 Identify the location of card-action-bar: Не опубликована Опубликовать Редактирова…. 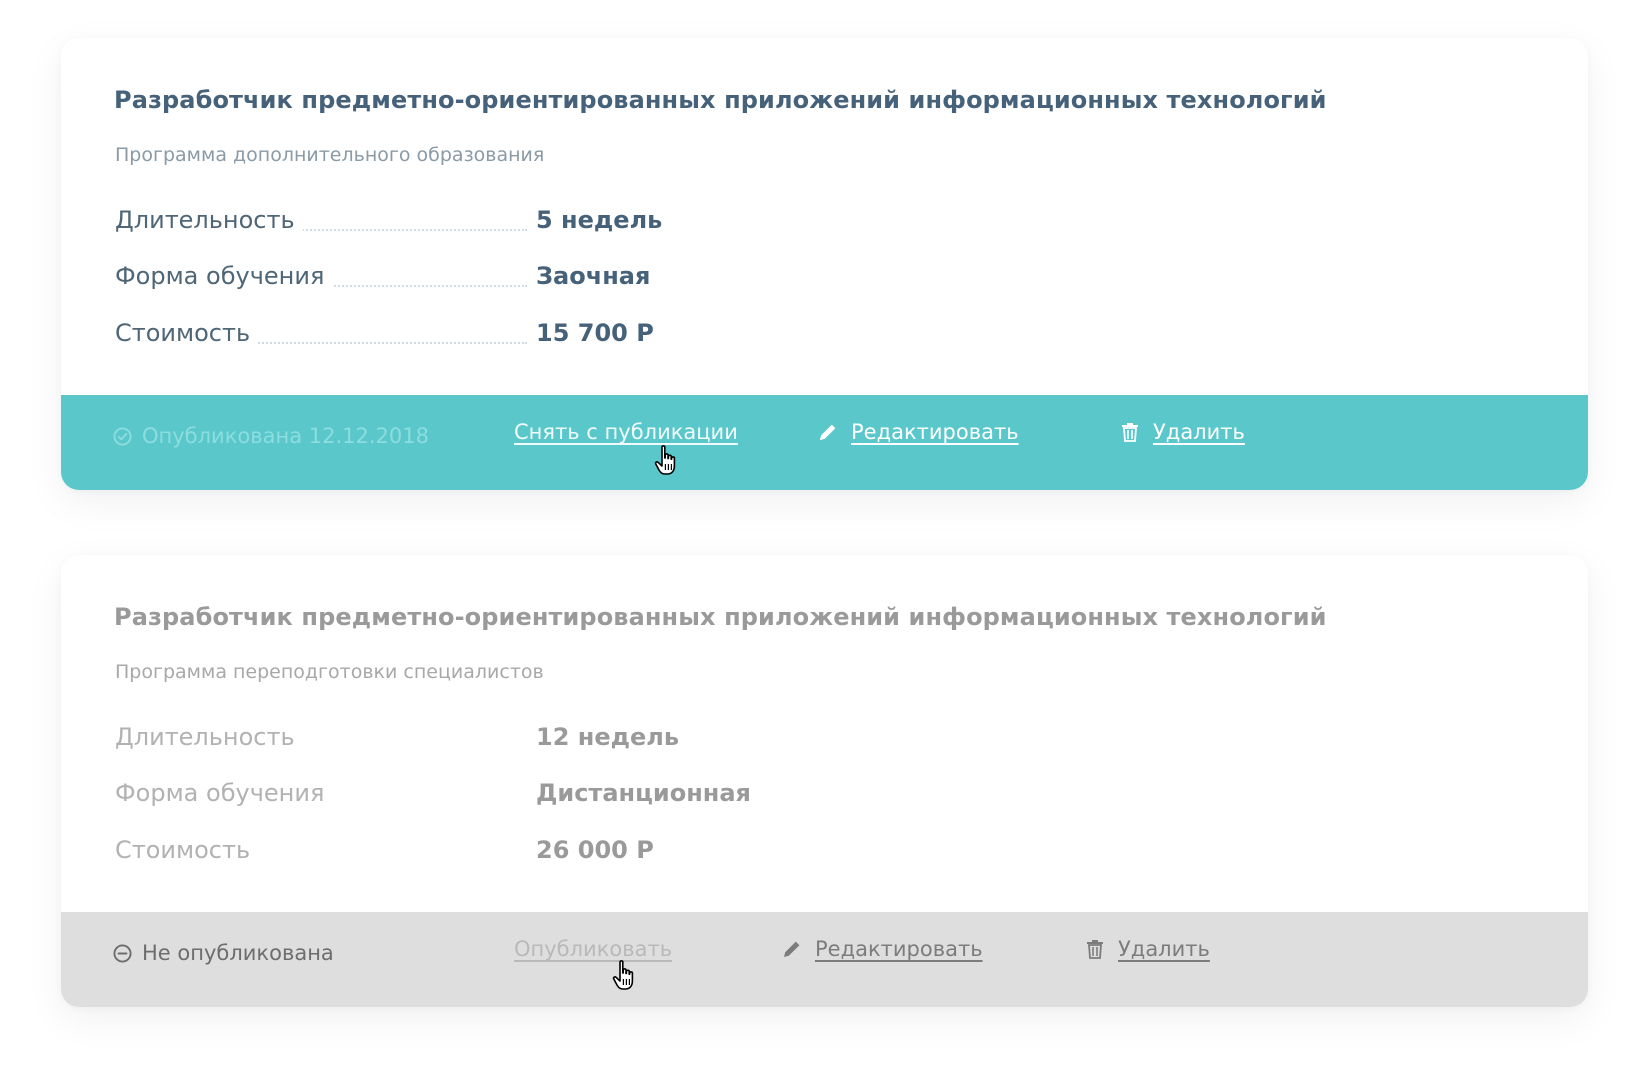
(824, 959).